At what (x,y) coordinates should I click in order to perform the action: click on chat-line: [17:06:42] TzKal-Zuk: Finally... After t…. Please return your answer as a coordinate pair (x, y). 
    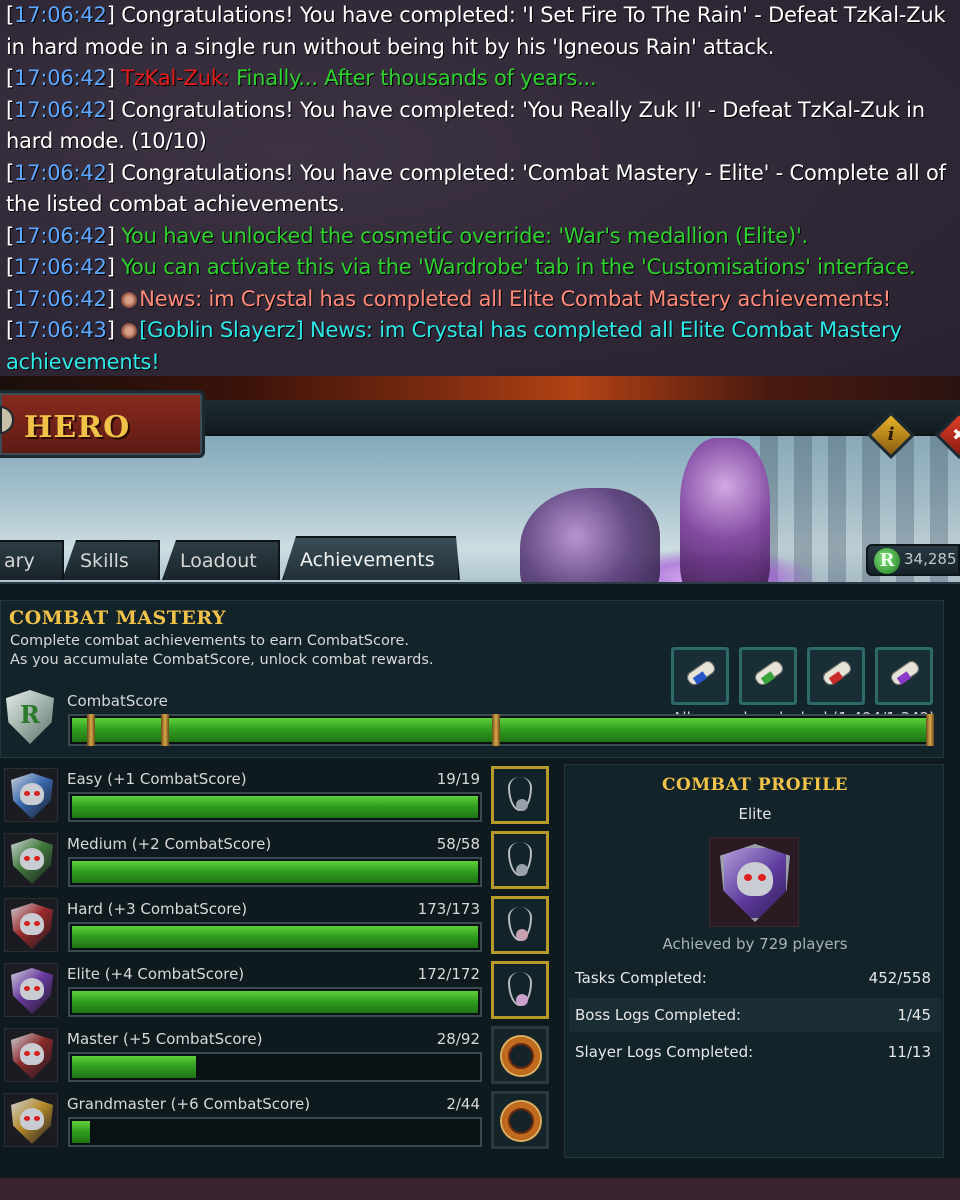
    Looking at the image, I should click on (301, 78).